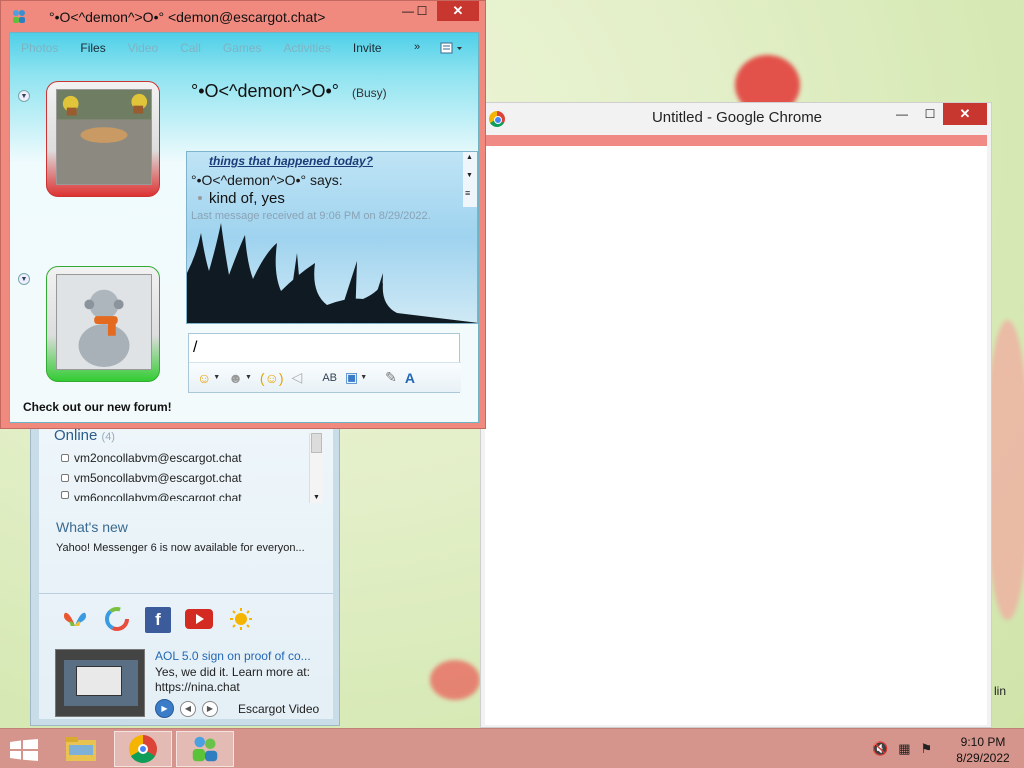  I want to click on speaker-muted-icon: 🔇, so click(880, 749).